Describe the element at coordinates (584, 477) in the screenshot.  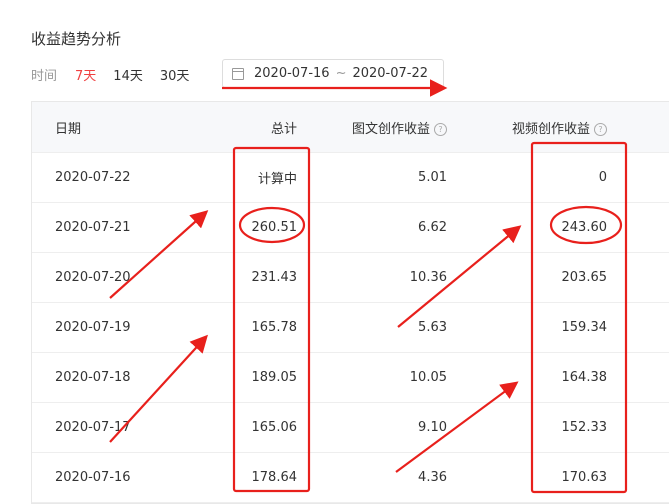
I see `cell-video: 170.63` at that location.